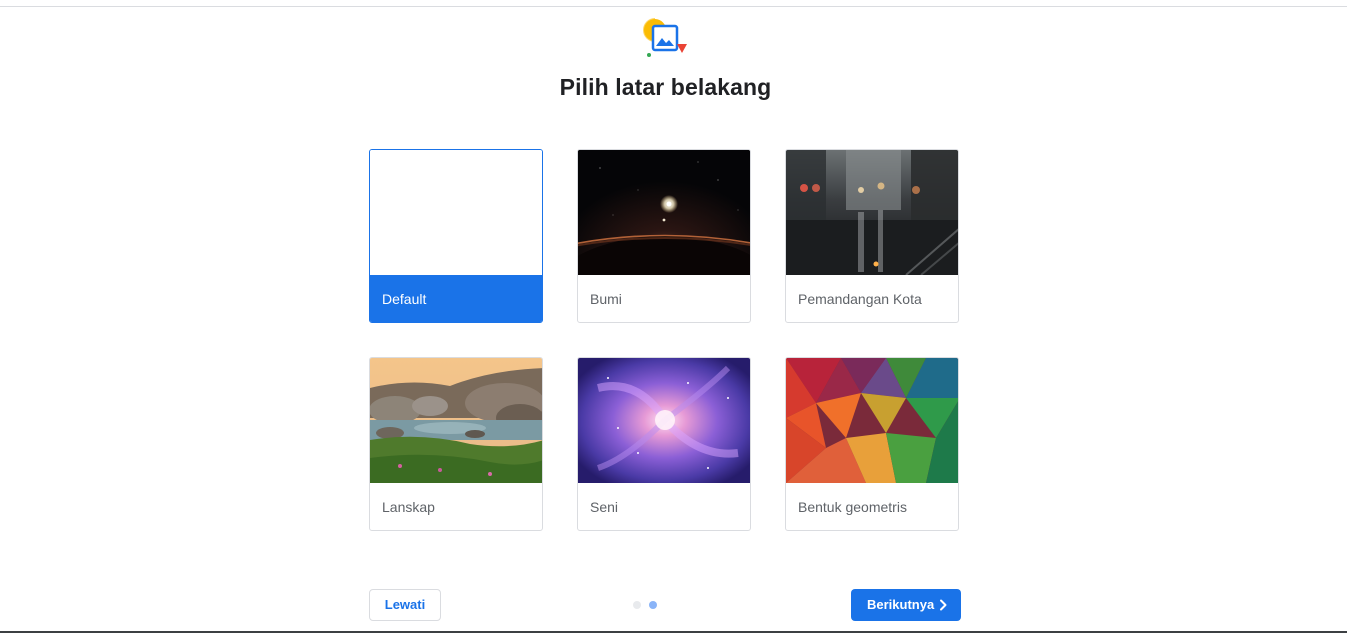  What do you see at coordinates (405, 605) in the screenshot?
I see `skip-button: Lewati` at bounding box center [405, 605].